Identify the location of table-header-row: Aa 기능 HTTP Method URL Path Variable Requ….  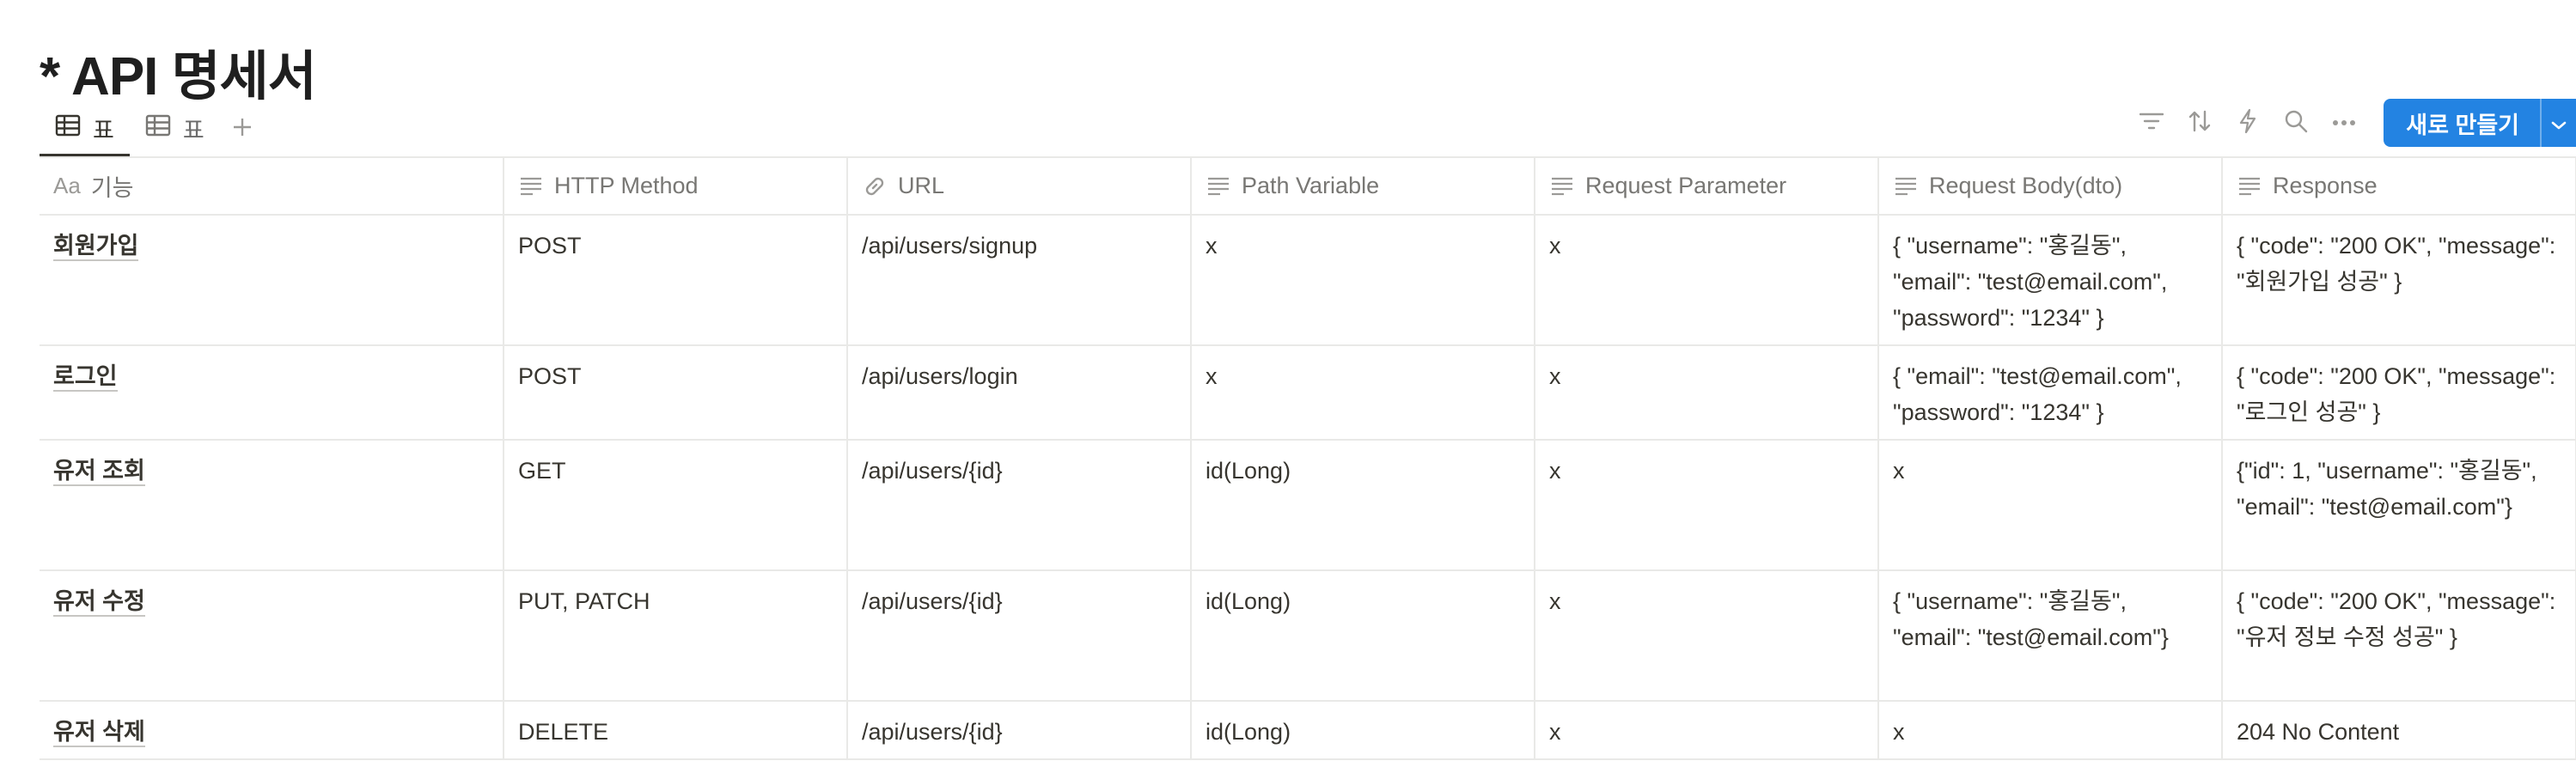
(1308, 187).